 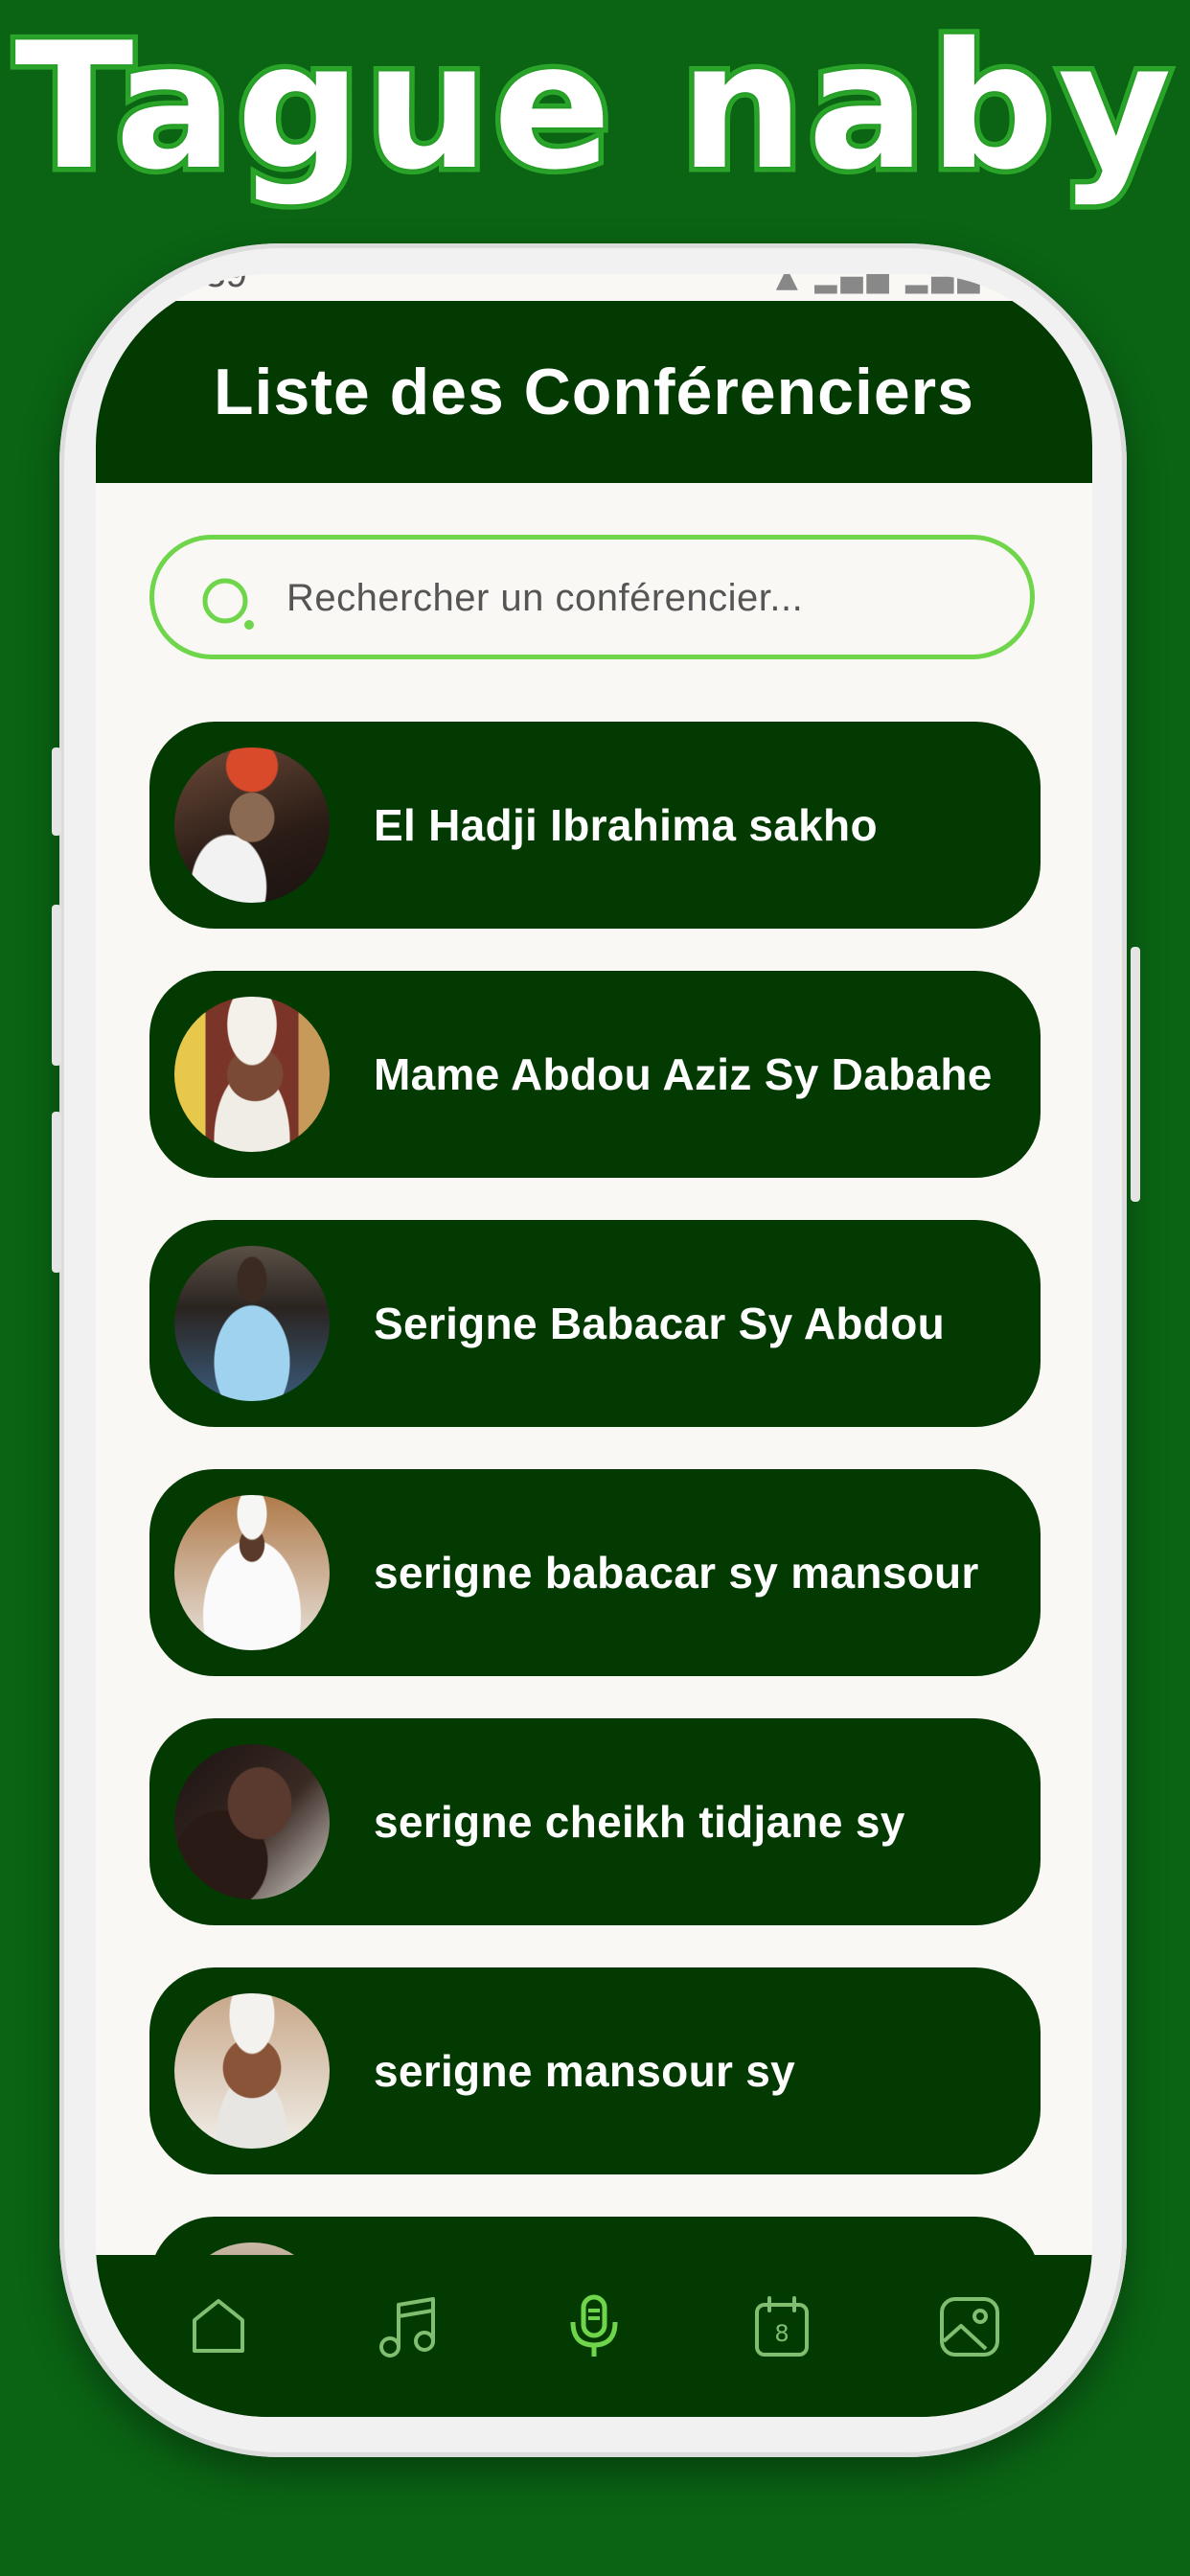 What do you see at coordinates (684, 1074) in the screenshot?
I see `speaker-name: Mame Abdou Aziz Sy Dabahe` at bounding box center [684, 1074].